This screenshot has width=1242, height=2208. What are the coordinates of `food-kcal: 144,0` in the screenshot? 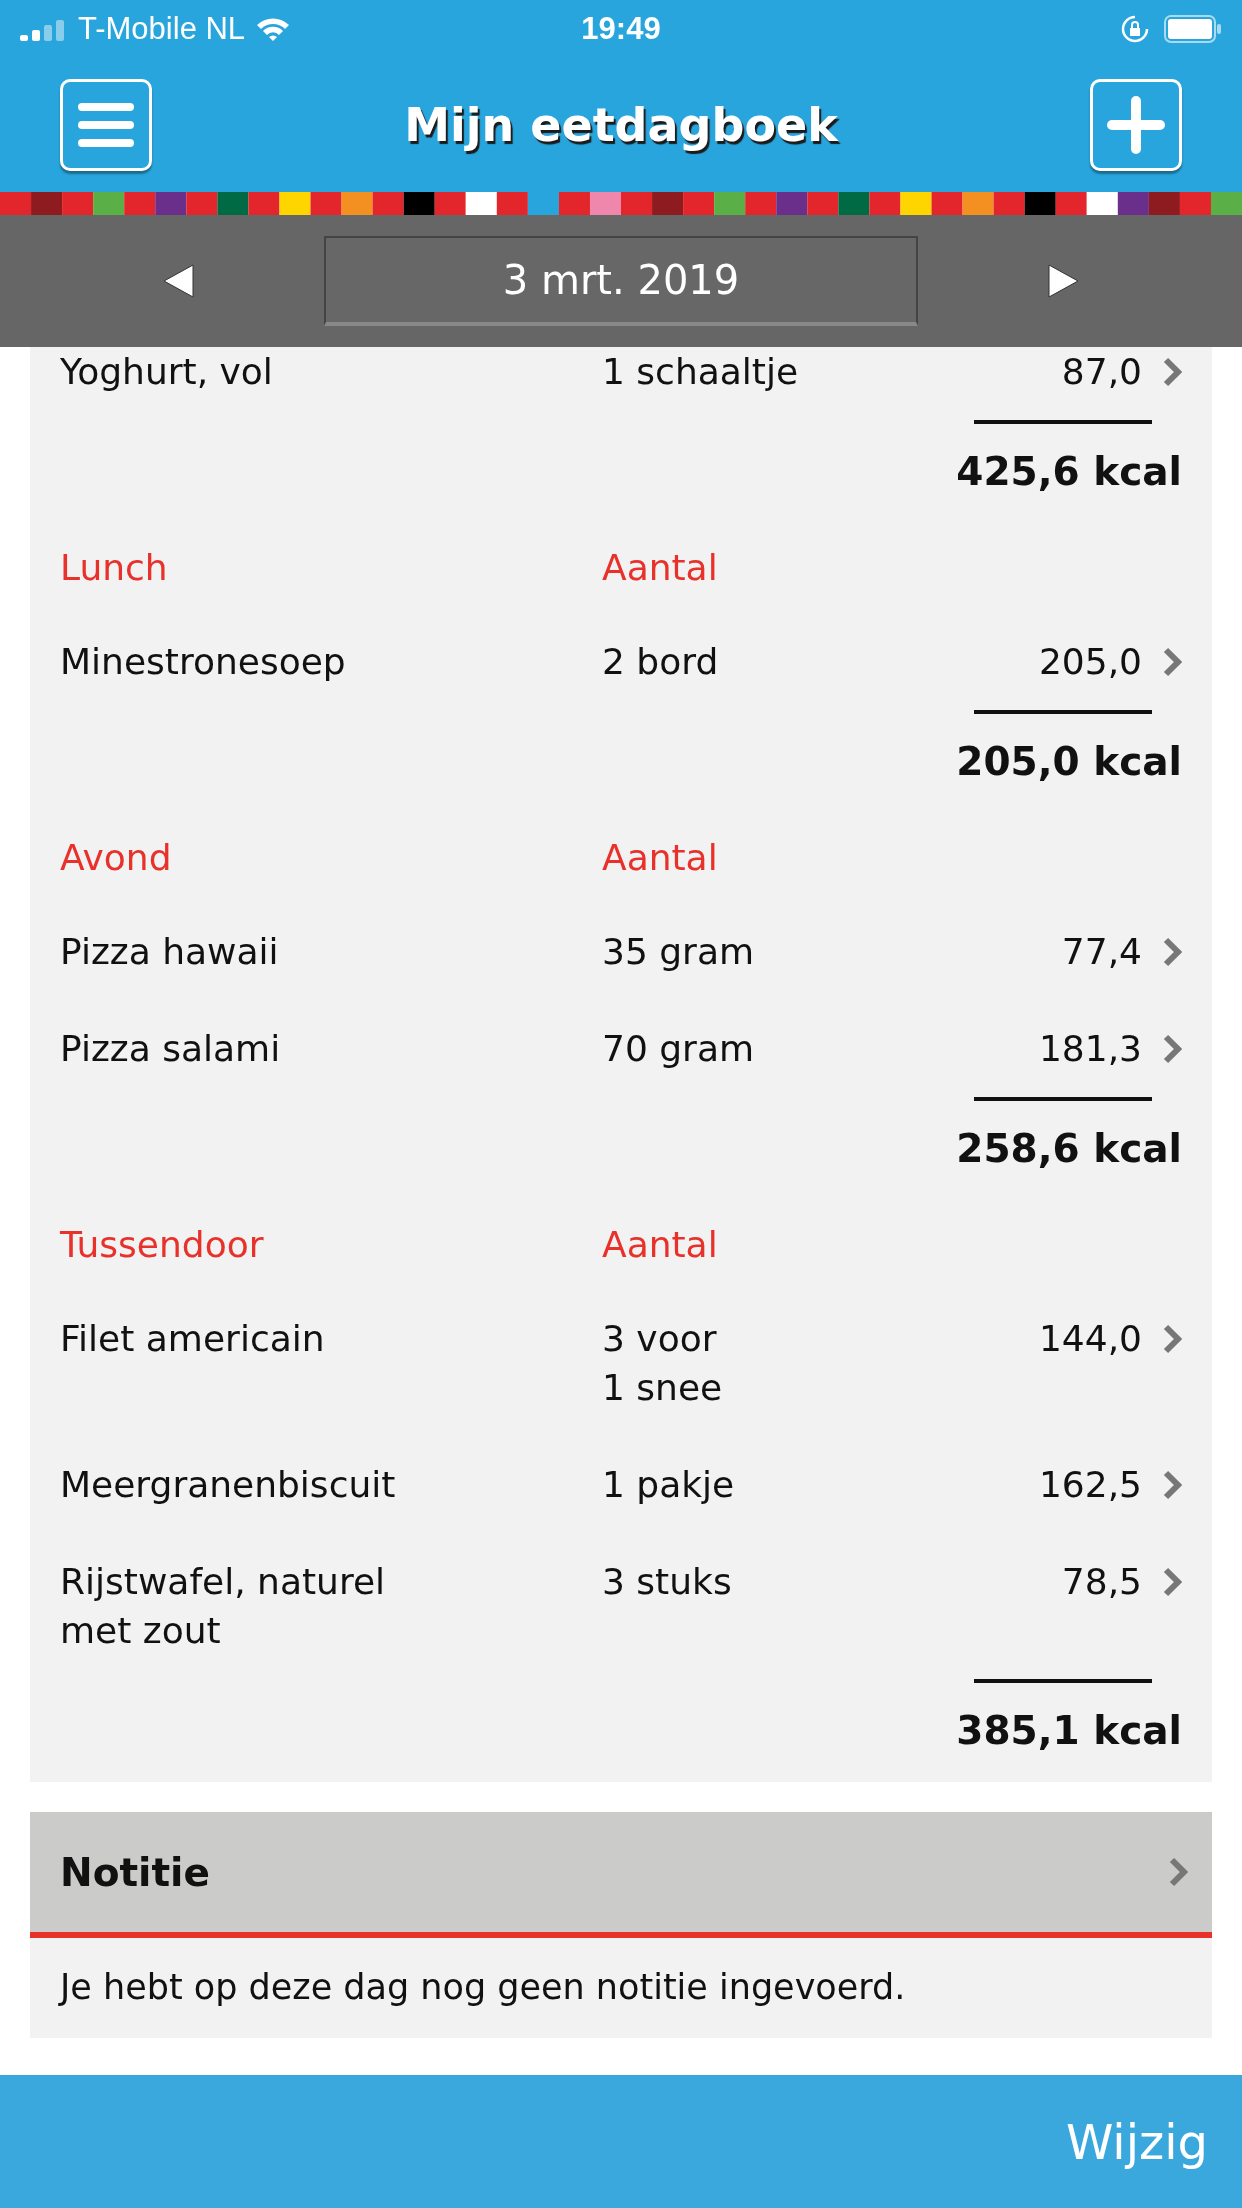 It's located at (1090, 1339).